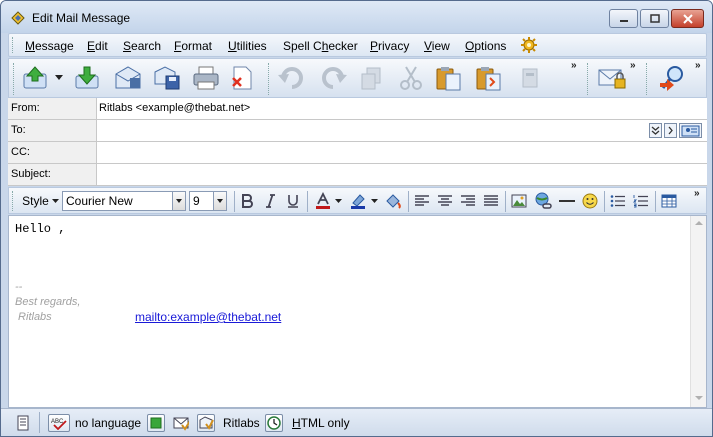 This screenshot has width=713, height=437. I want to click on background-fill-button, so click(393, 201).